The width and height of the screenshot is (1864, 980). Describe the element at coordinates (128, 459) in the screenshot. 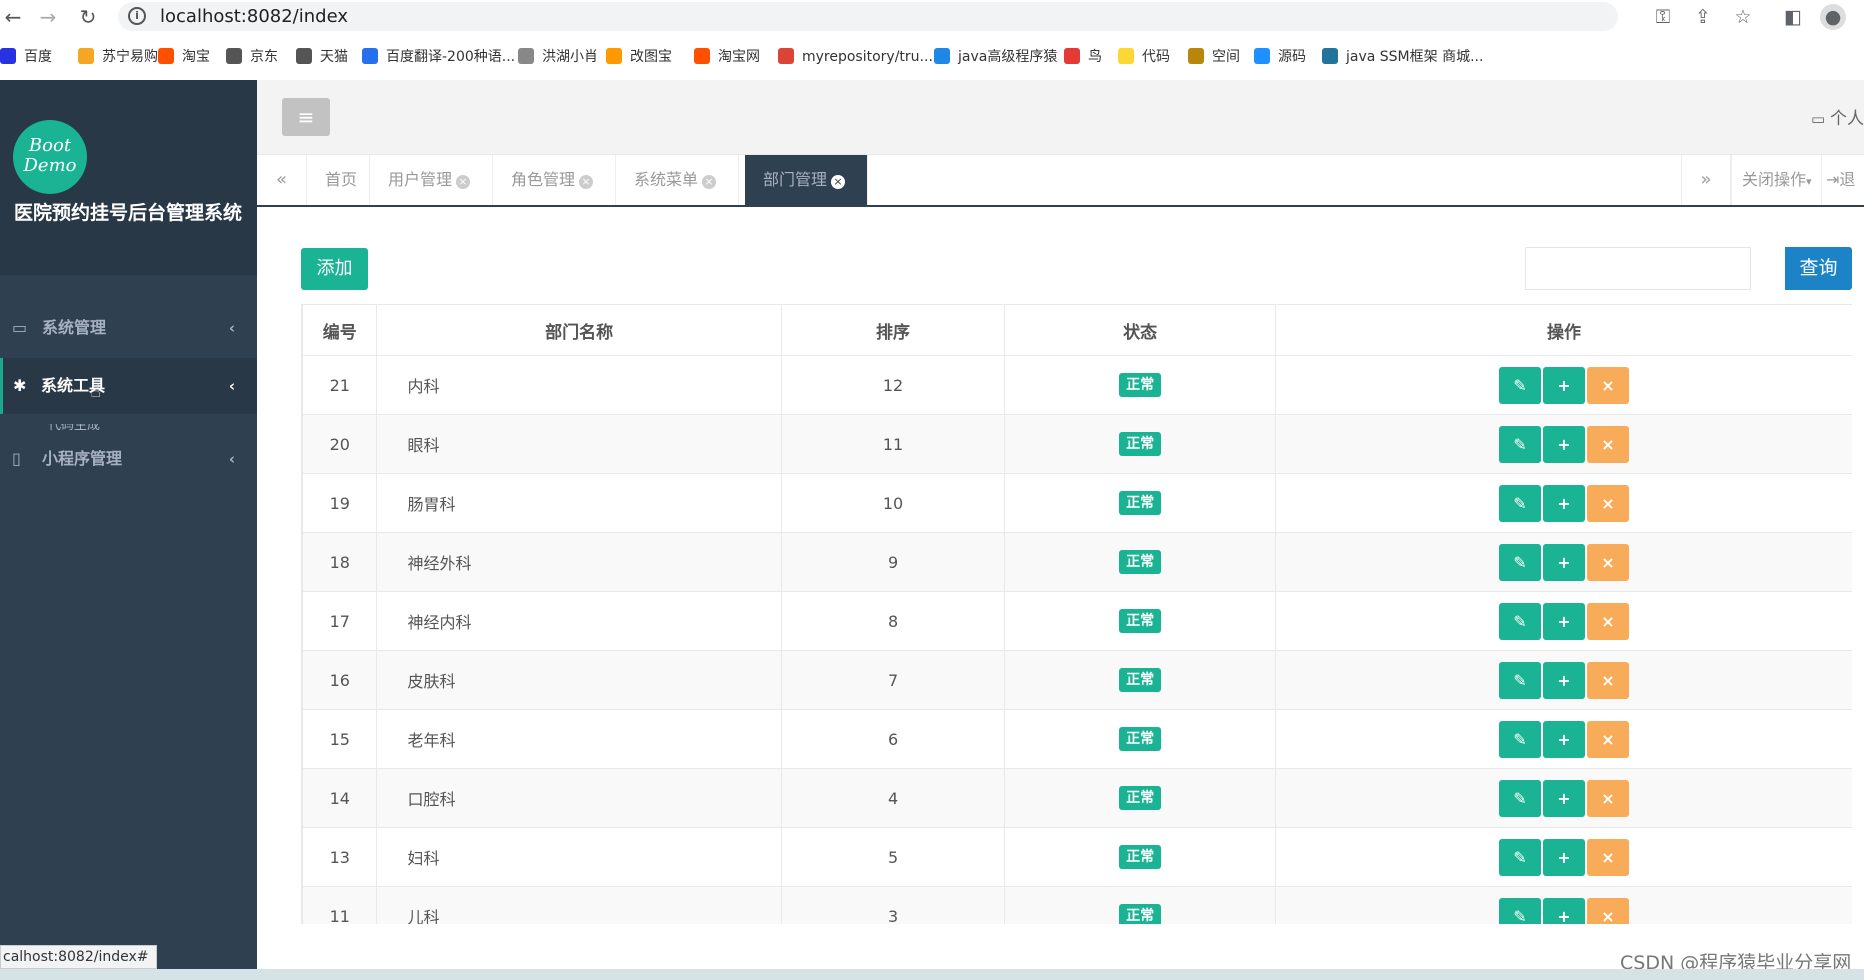

I see `sidebar-item-miniprogram: ▯ 小程序管理 ‹` at that location.